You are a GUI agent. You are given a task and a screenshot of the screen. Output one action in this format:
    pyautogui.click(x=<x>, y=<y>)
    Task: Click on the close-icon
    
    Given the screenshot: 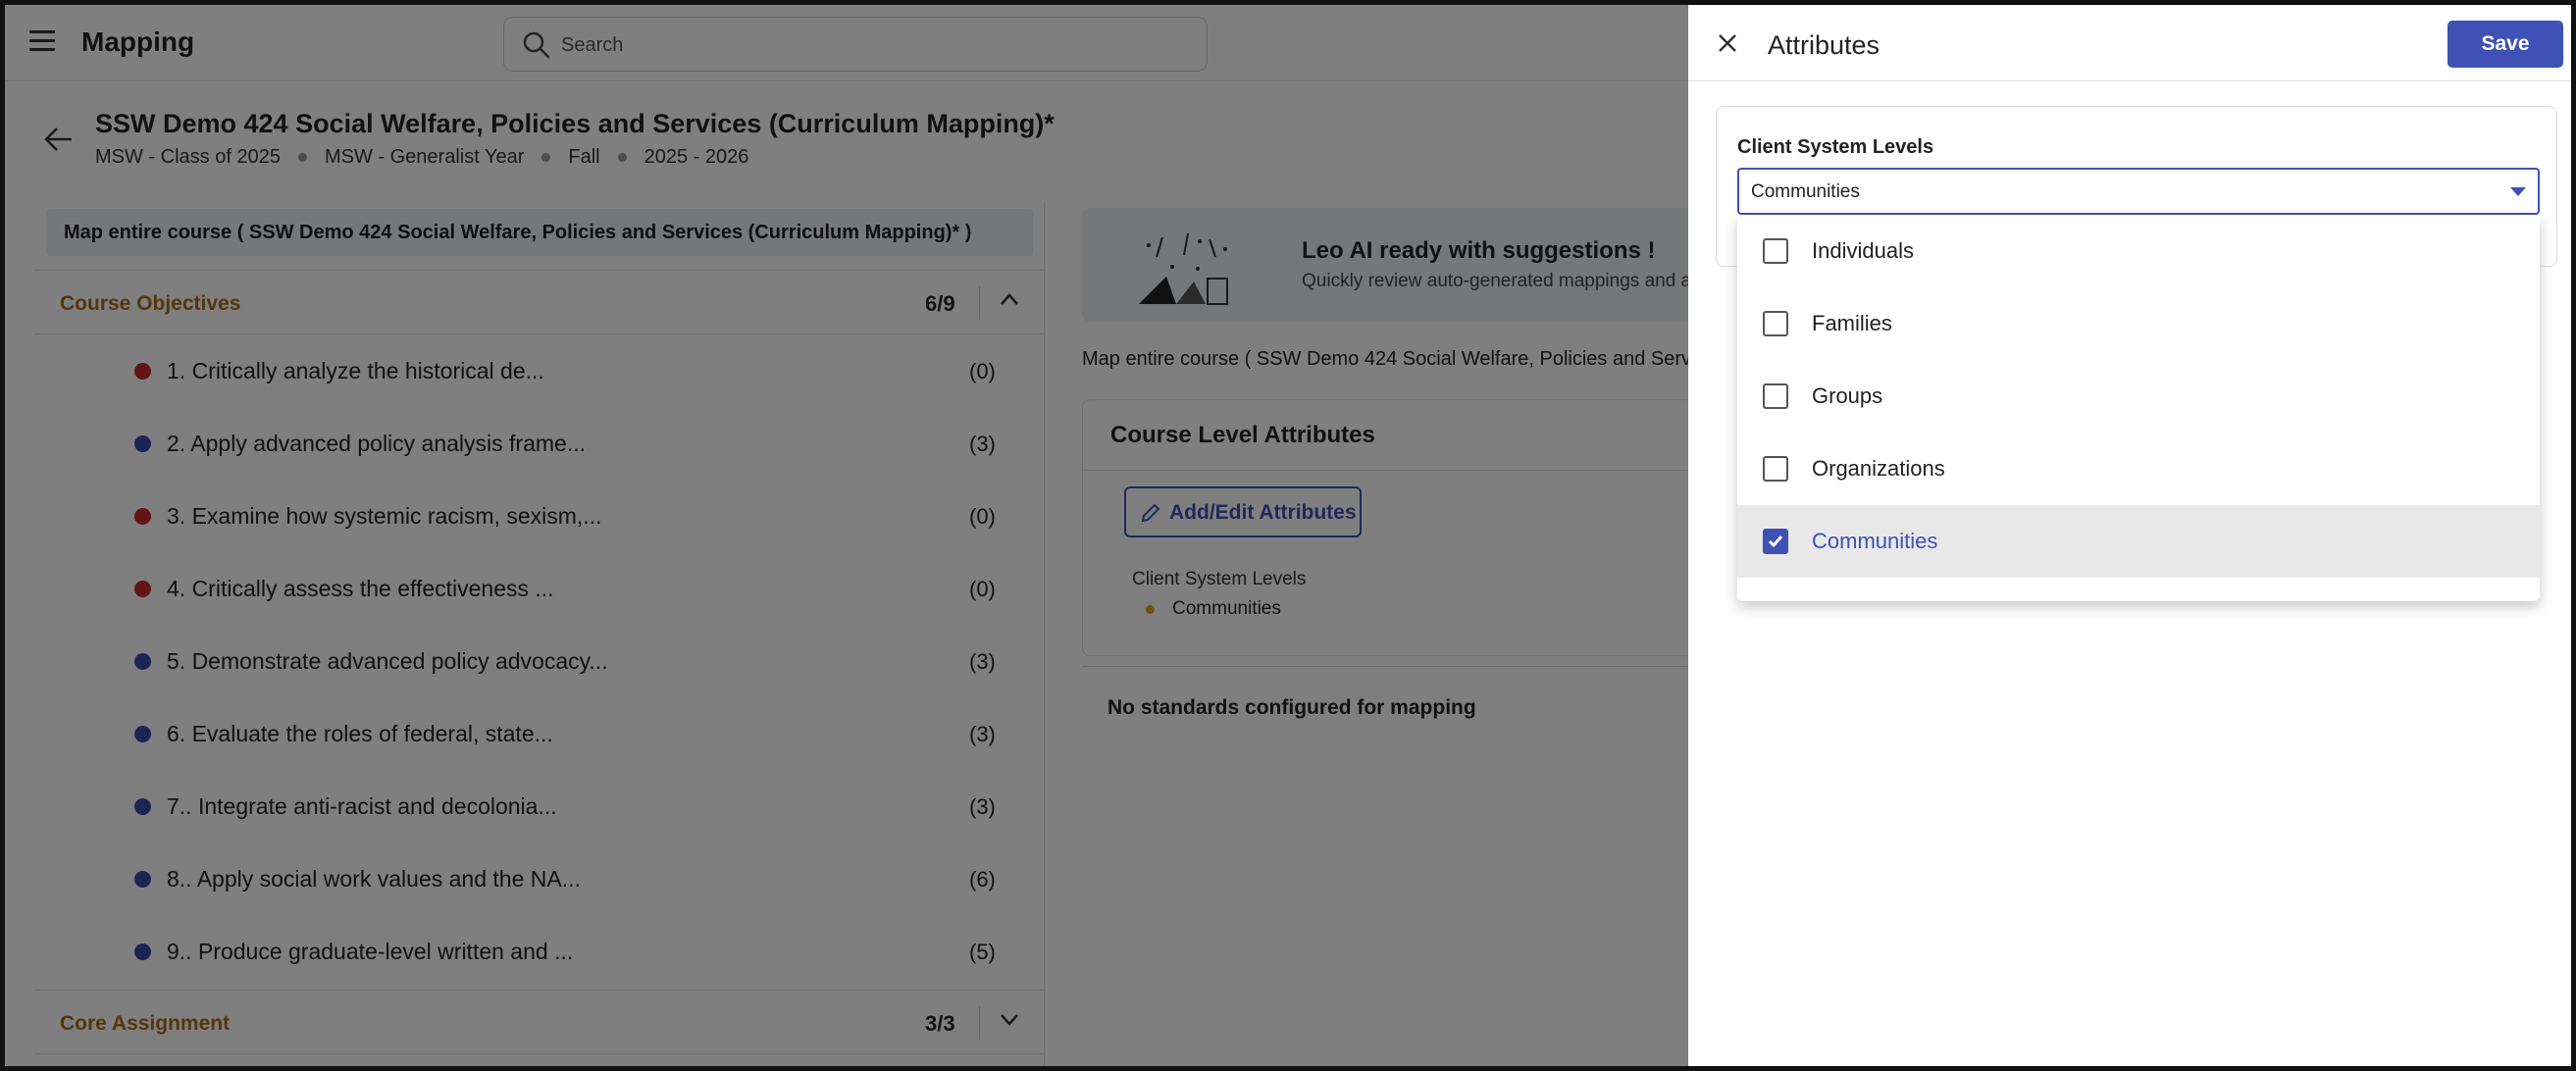 What is the action you would take?
    pyautogui.click(x=1727, y=43)
    